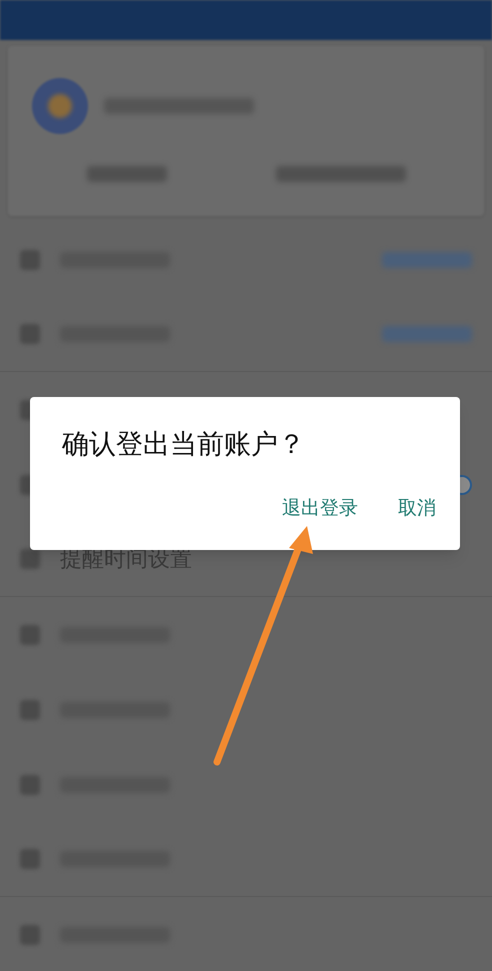 This screenshot has width=492, height=971. What do you see at coordinates (184, 445) in the screenshot?
I see `dialog-title: 确认登出当前账户？` at bounding box center [184, 445].